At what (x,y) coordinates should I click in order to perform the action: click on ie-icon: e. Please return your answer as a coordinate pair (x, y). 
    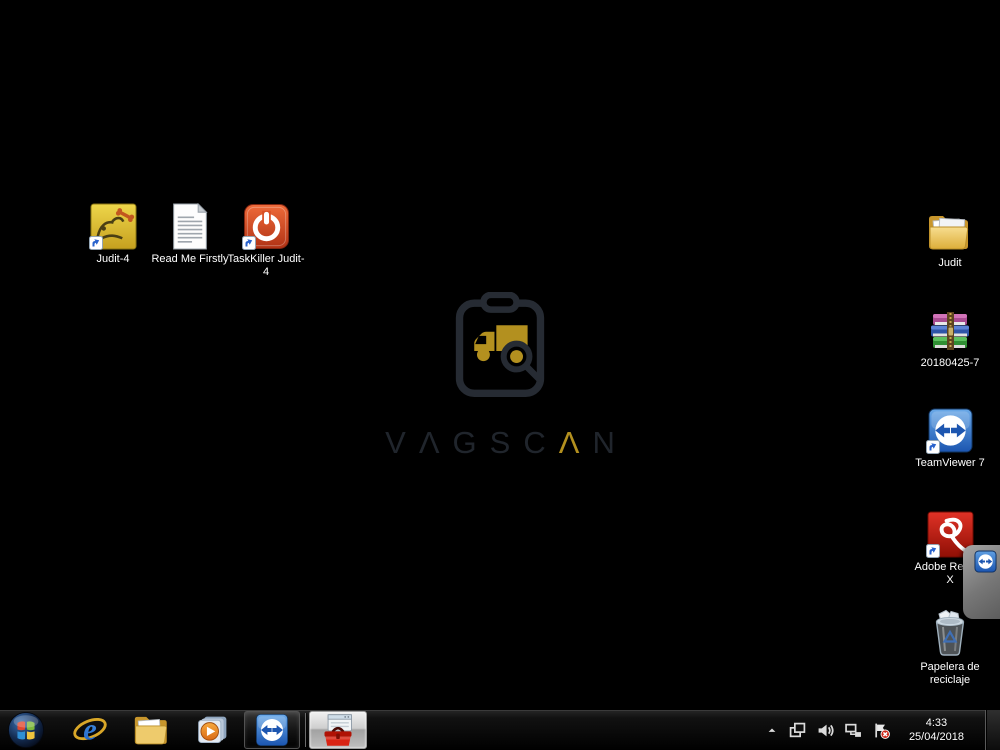
    Looking at the image, I should click on (90, 730).